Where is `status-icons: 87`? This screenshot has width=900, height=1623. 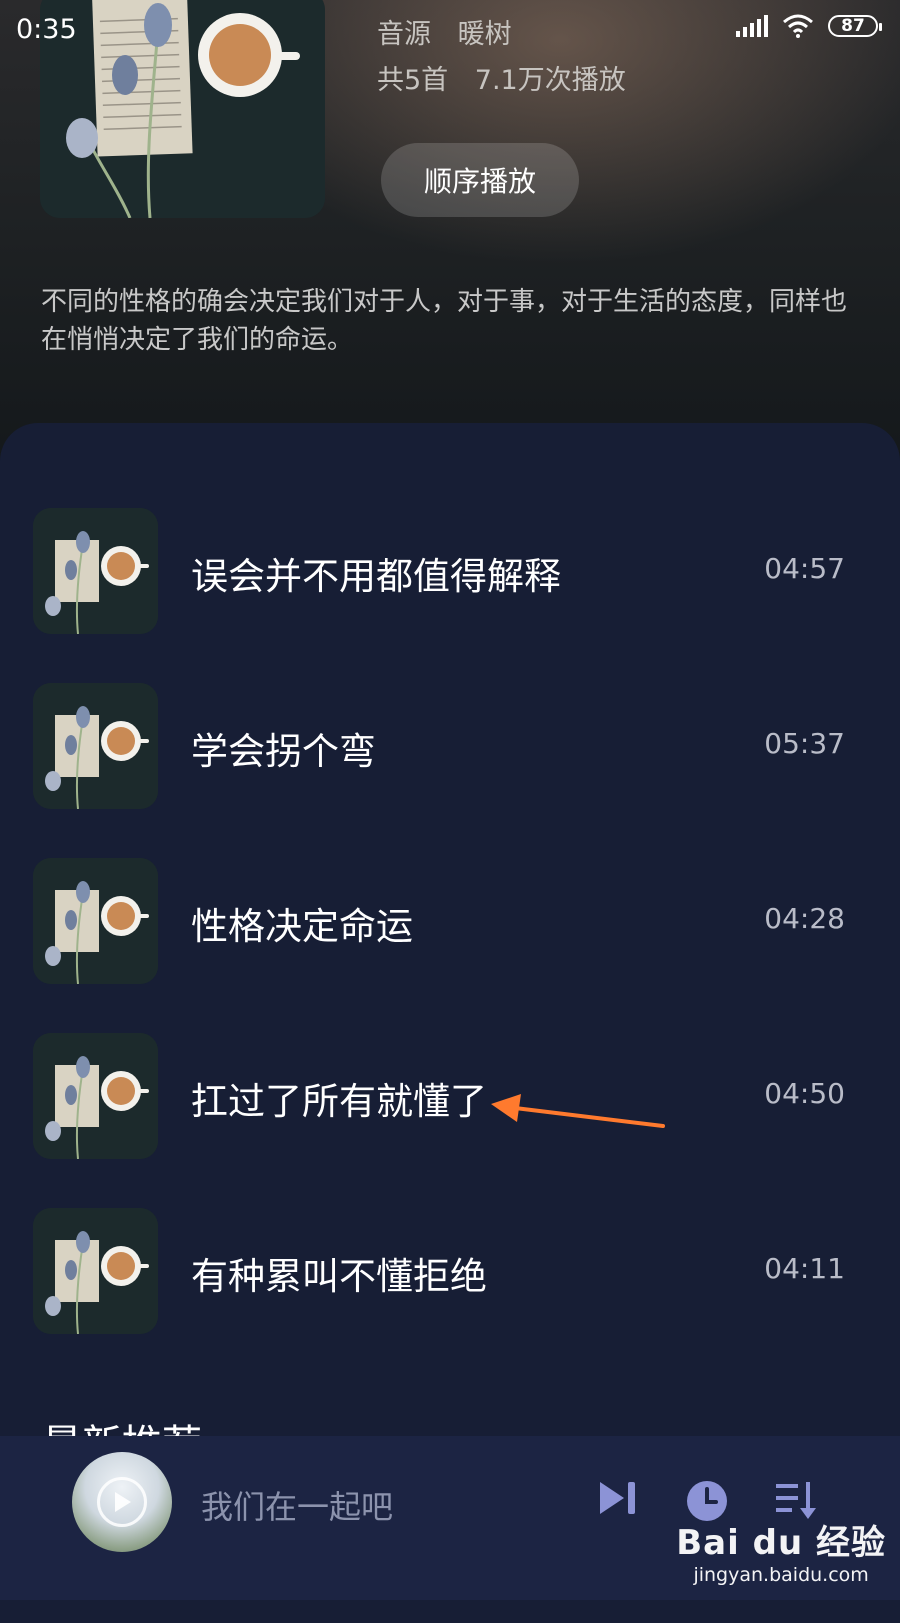
status-icons: 87 is located at coordinates (809, 26).